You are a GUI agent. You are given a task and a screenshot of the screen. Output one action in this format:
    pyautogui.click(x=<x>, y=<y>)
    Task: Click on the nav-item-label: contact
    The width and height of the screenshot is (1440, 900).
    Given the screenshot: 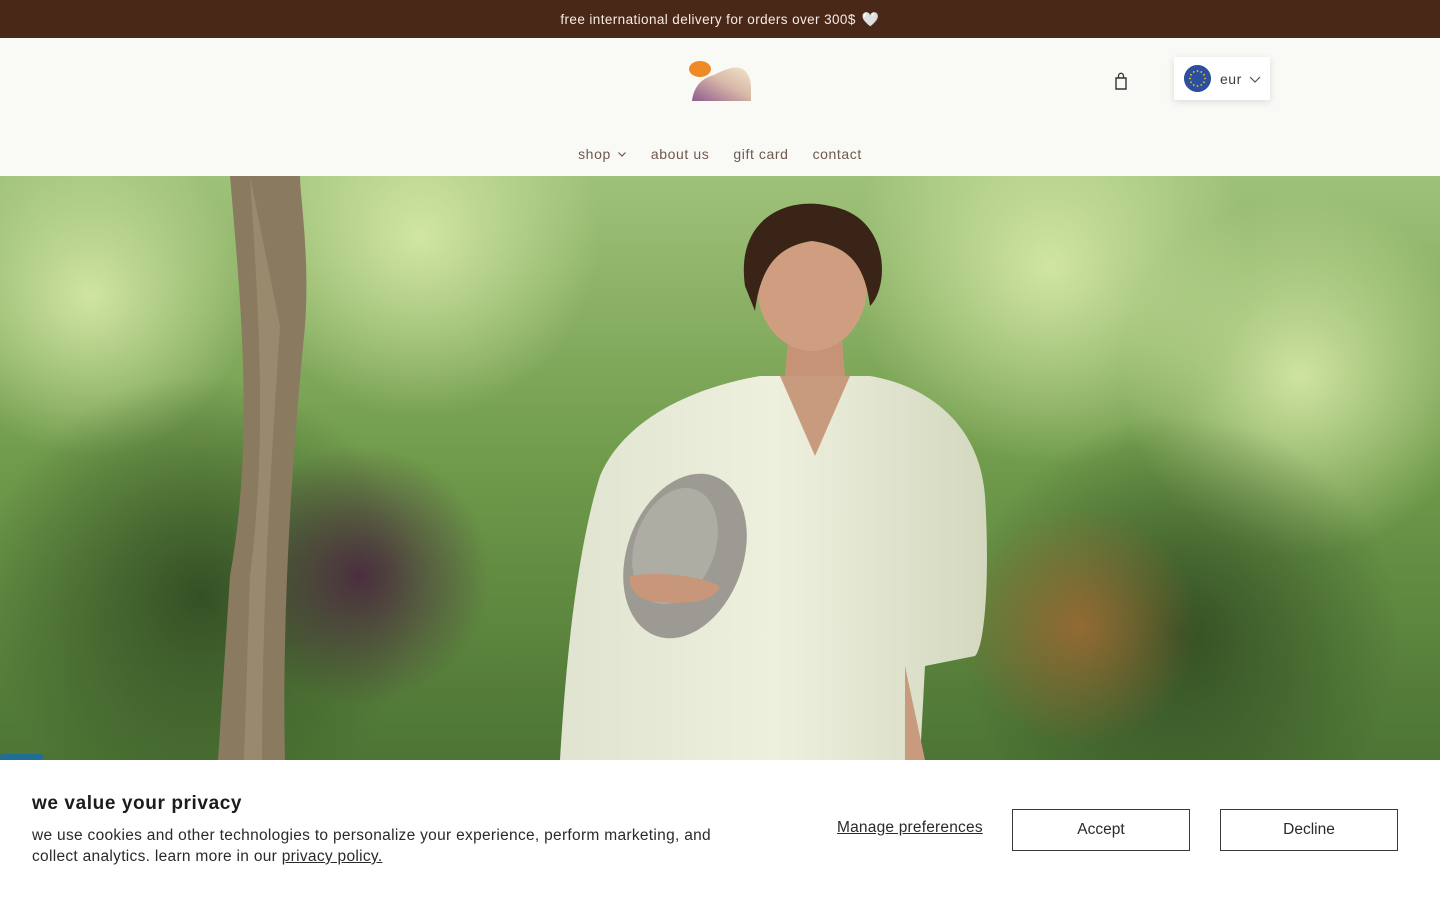 What is the action you would take?
    pyautogui.click(x=837, y=154)
    